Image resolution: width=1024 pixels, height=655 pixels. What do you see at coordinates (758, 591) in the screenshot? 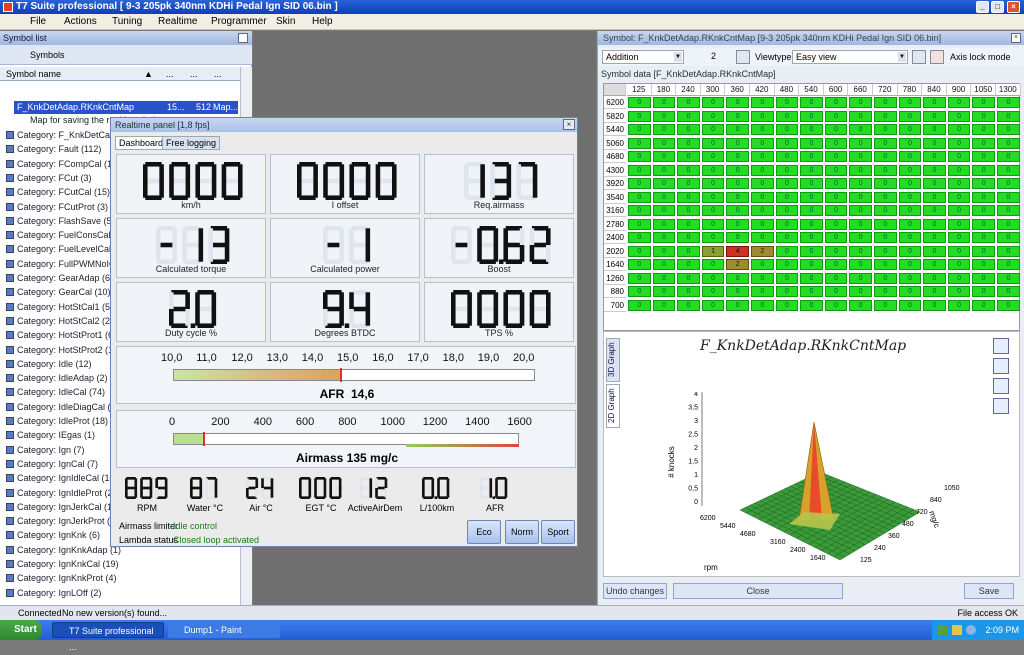
I see `close-button: Close` at bounding box center [758, 591].